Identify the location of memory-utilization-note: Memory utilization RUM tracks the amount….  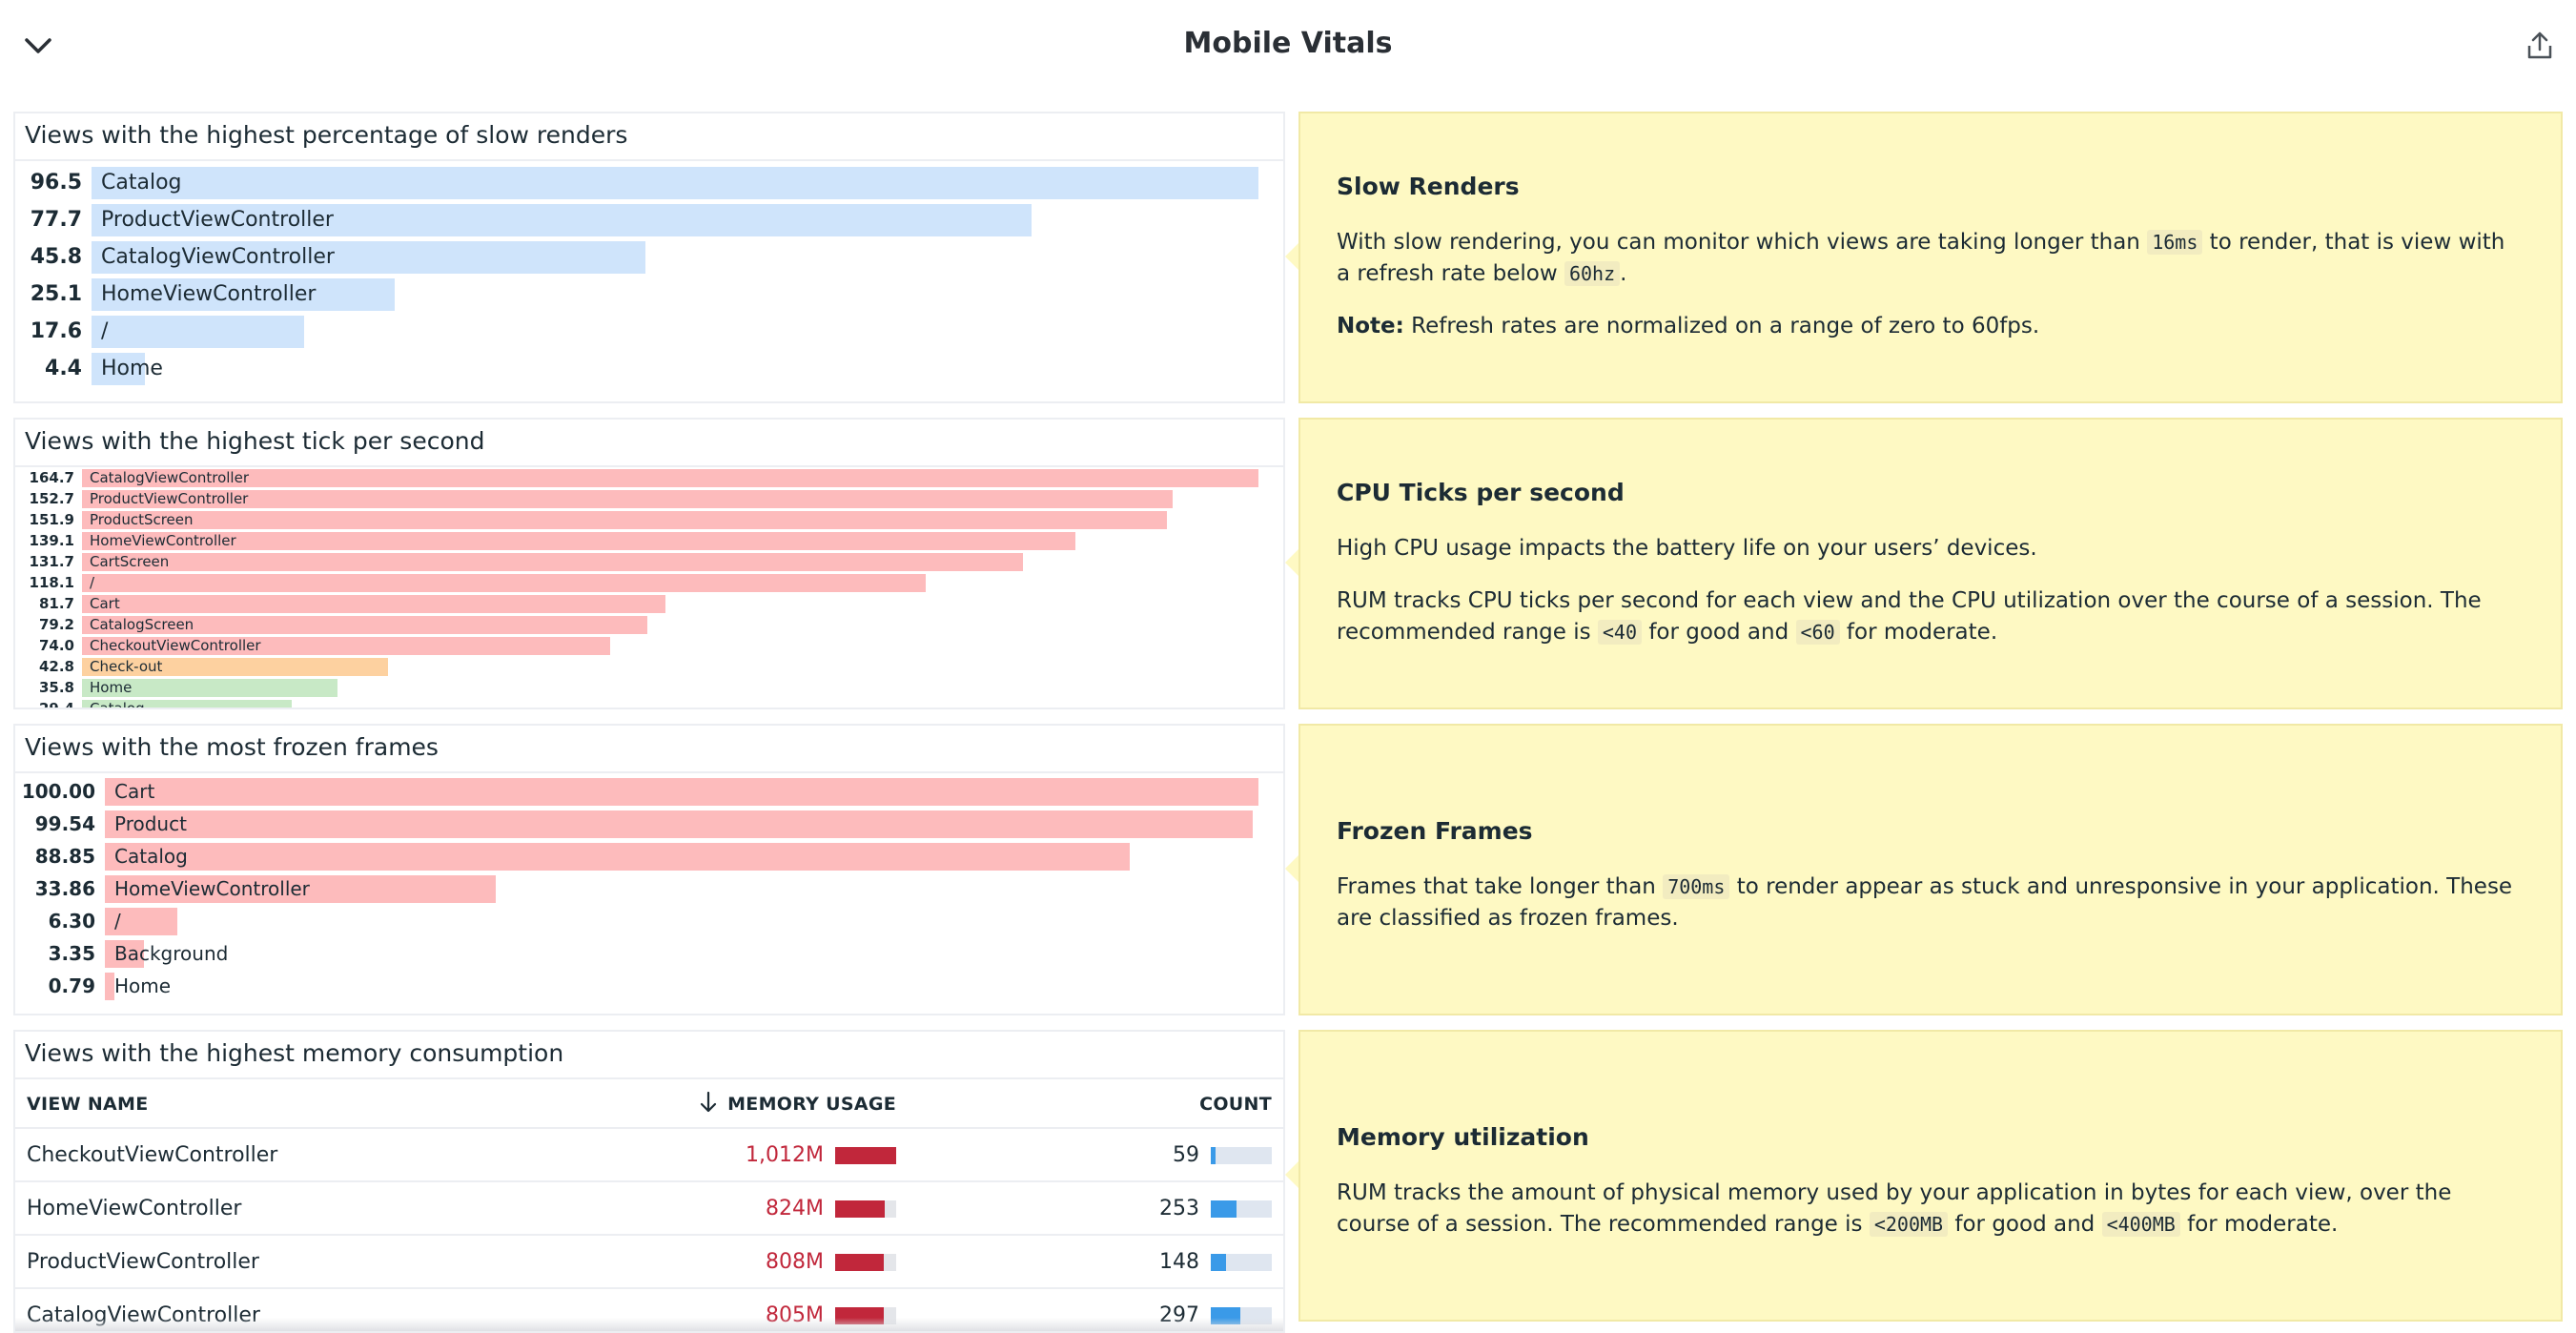
(1924, 1176).